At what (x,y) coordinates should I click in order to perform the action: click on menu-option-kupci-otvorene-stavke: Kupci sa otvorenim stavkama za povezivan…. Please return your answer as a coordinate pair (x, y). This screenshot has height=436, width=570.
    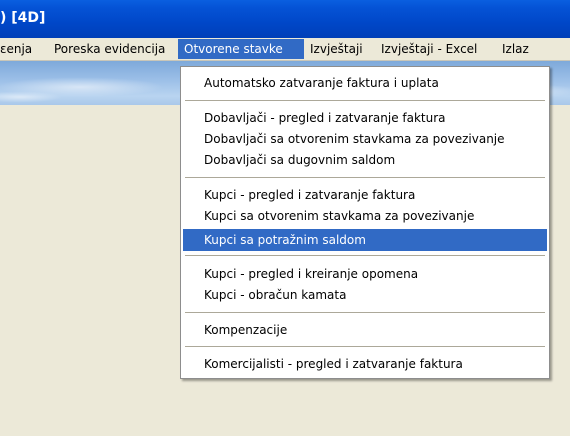
    Looking at the image, I should click on (365, 216).